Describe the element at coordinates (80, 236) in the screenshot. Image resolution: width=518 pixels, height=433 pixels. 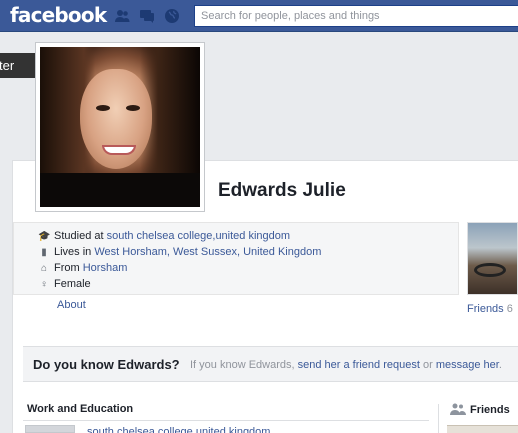
I see `info-prefix: Studied at` at that location.